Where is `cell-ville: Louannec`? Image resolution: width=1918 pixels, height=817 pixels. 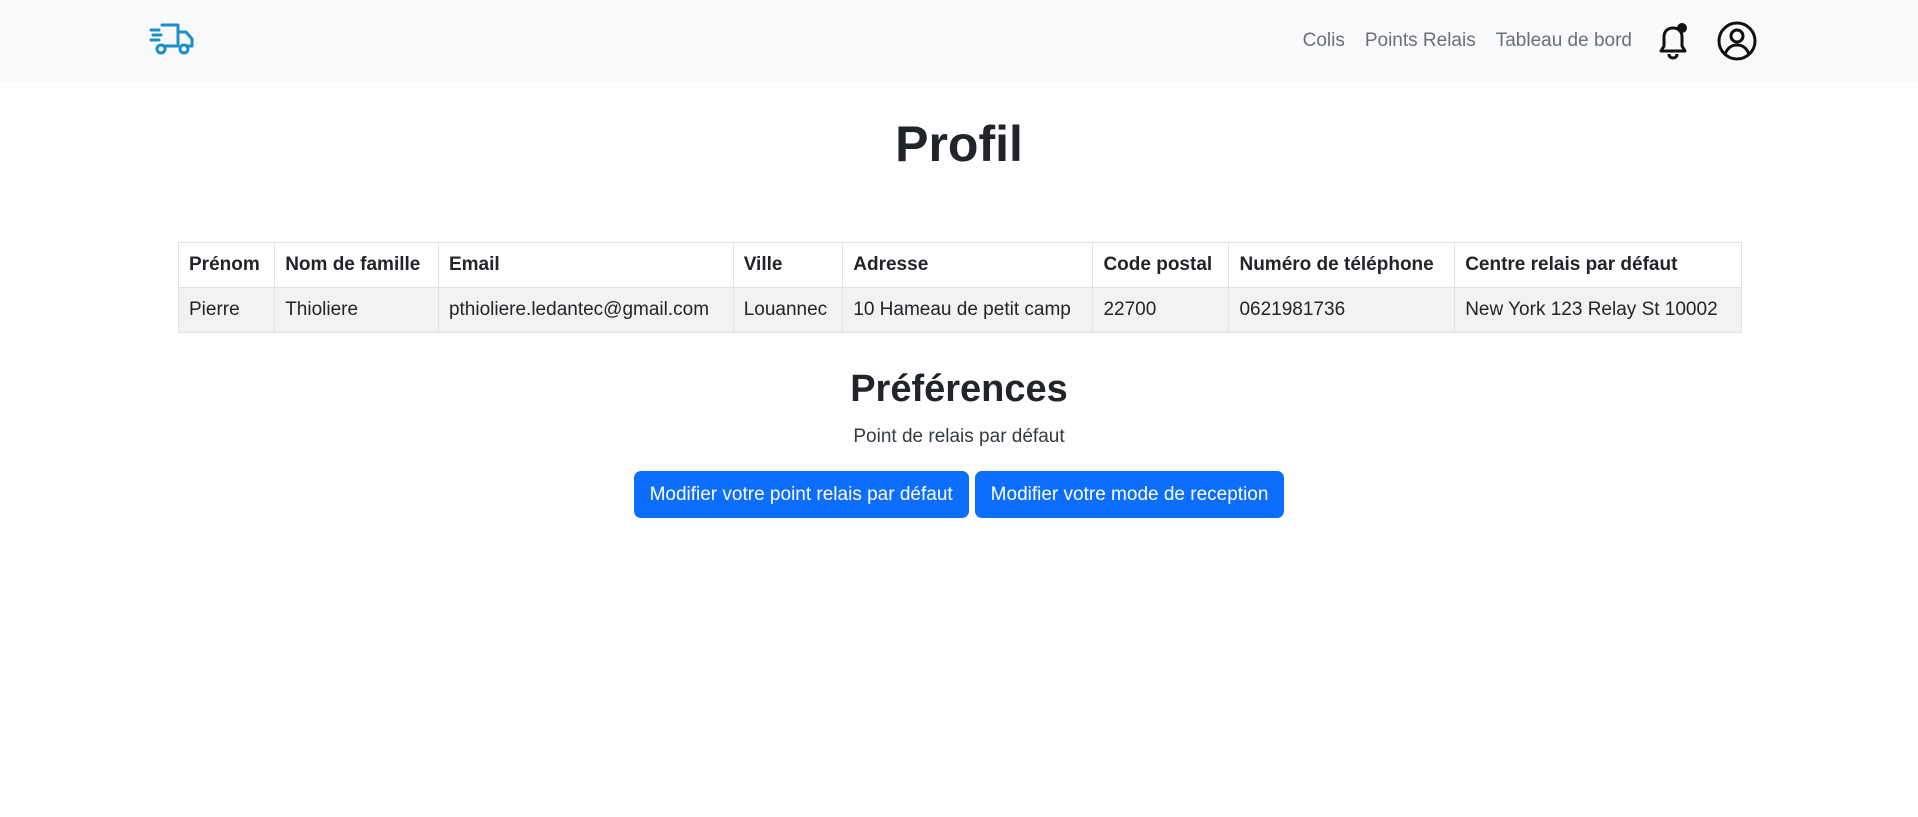
cell-ville: Louannec is located at coordinates (788, 310).